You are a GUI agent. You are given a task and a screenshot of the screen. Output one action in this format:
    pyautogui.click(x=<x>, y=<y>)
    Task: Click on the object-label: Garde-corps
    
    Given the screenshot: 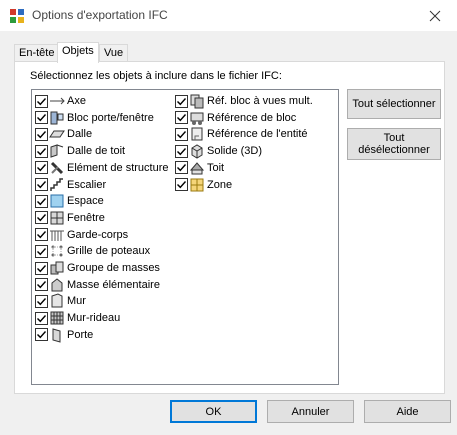 What is the action you would take?
    pyautogui.click(x=98, y=234)
    